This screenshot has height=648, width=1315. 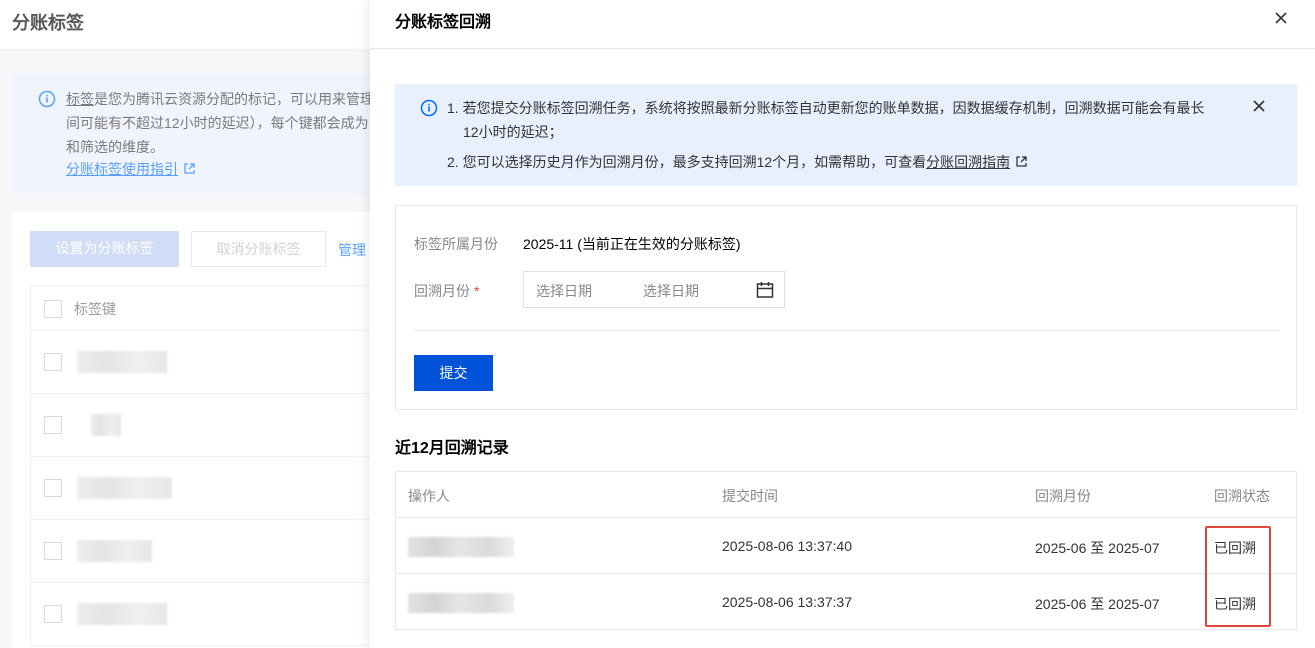 What do you see at coordinates (1063, 496) in the screenshot?
I see `column-backtrack-months: 回溯月份` at bounding box center [1063, 496].